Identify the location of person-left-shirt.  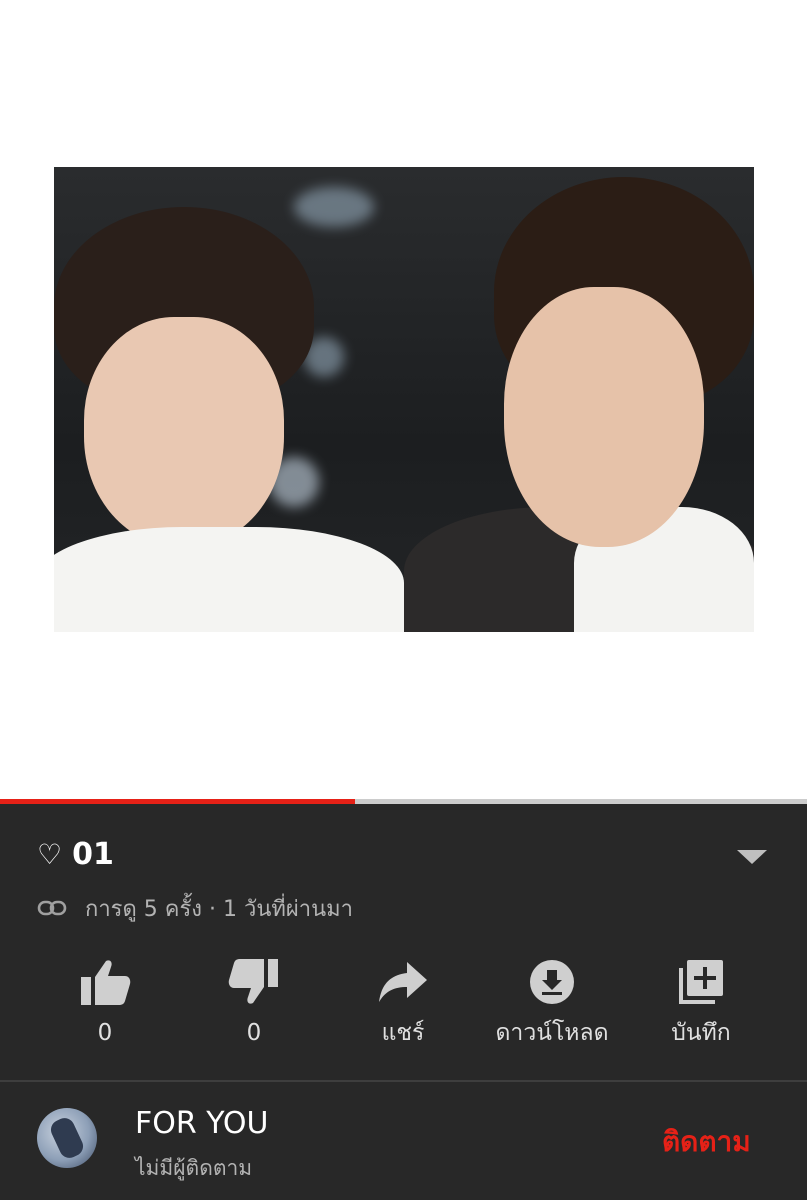
(229, 579).